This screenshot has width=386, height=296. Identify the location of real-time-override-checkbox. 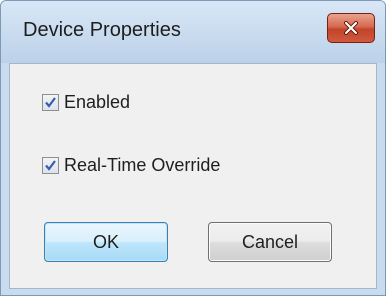
(50, 165).